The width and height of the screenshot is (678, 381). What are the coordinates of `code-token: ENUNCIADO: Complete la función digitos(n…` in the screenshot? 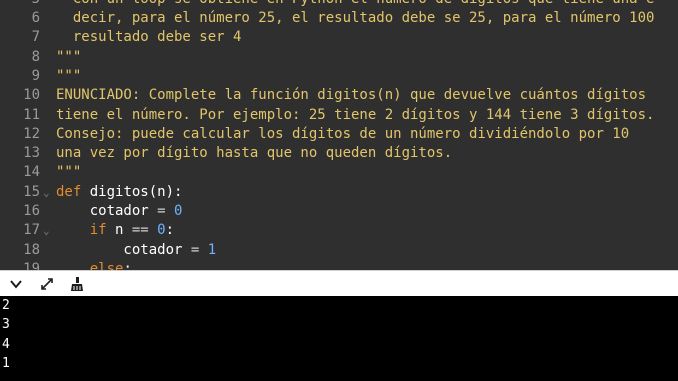 It's located at (351, 95).